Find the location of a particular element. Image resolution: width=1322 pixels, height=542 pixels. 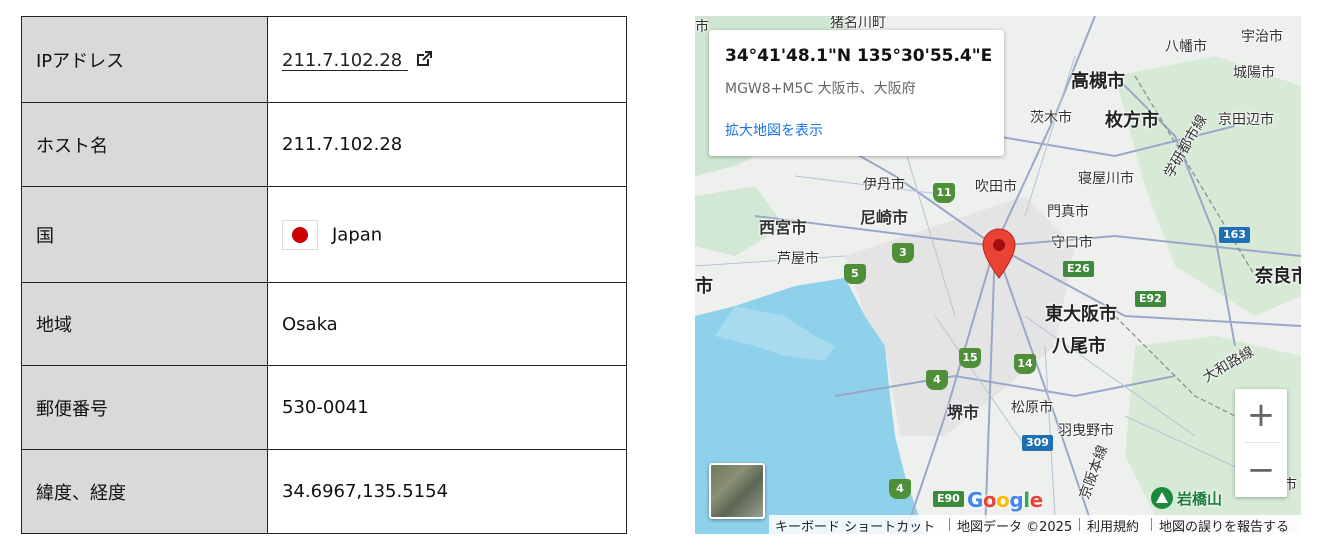

map-label: 門真市 is located at coordinates (1068, 212).